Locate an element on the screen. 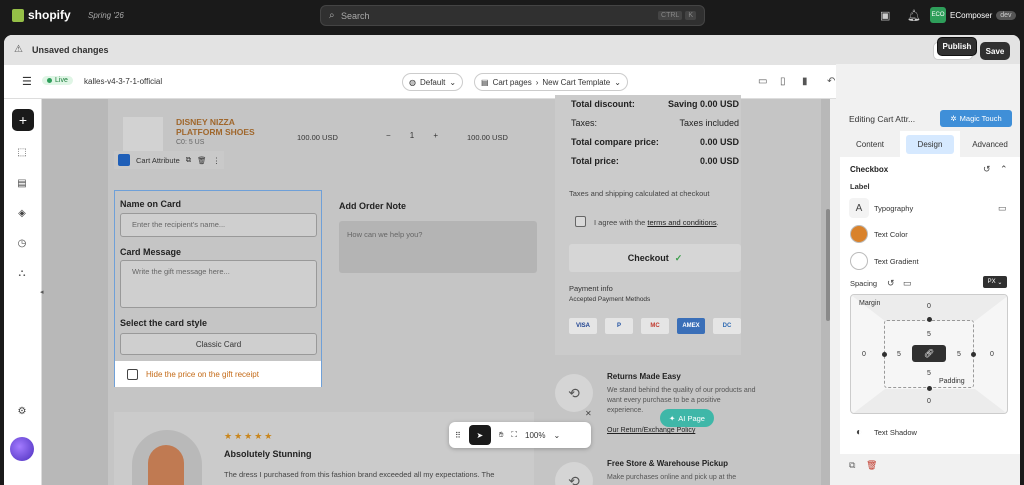 Image resolution: width=1024 pixels, height=485 pixels. canvas-scrollbar is located at coordinates (828, 265).